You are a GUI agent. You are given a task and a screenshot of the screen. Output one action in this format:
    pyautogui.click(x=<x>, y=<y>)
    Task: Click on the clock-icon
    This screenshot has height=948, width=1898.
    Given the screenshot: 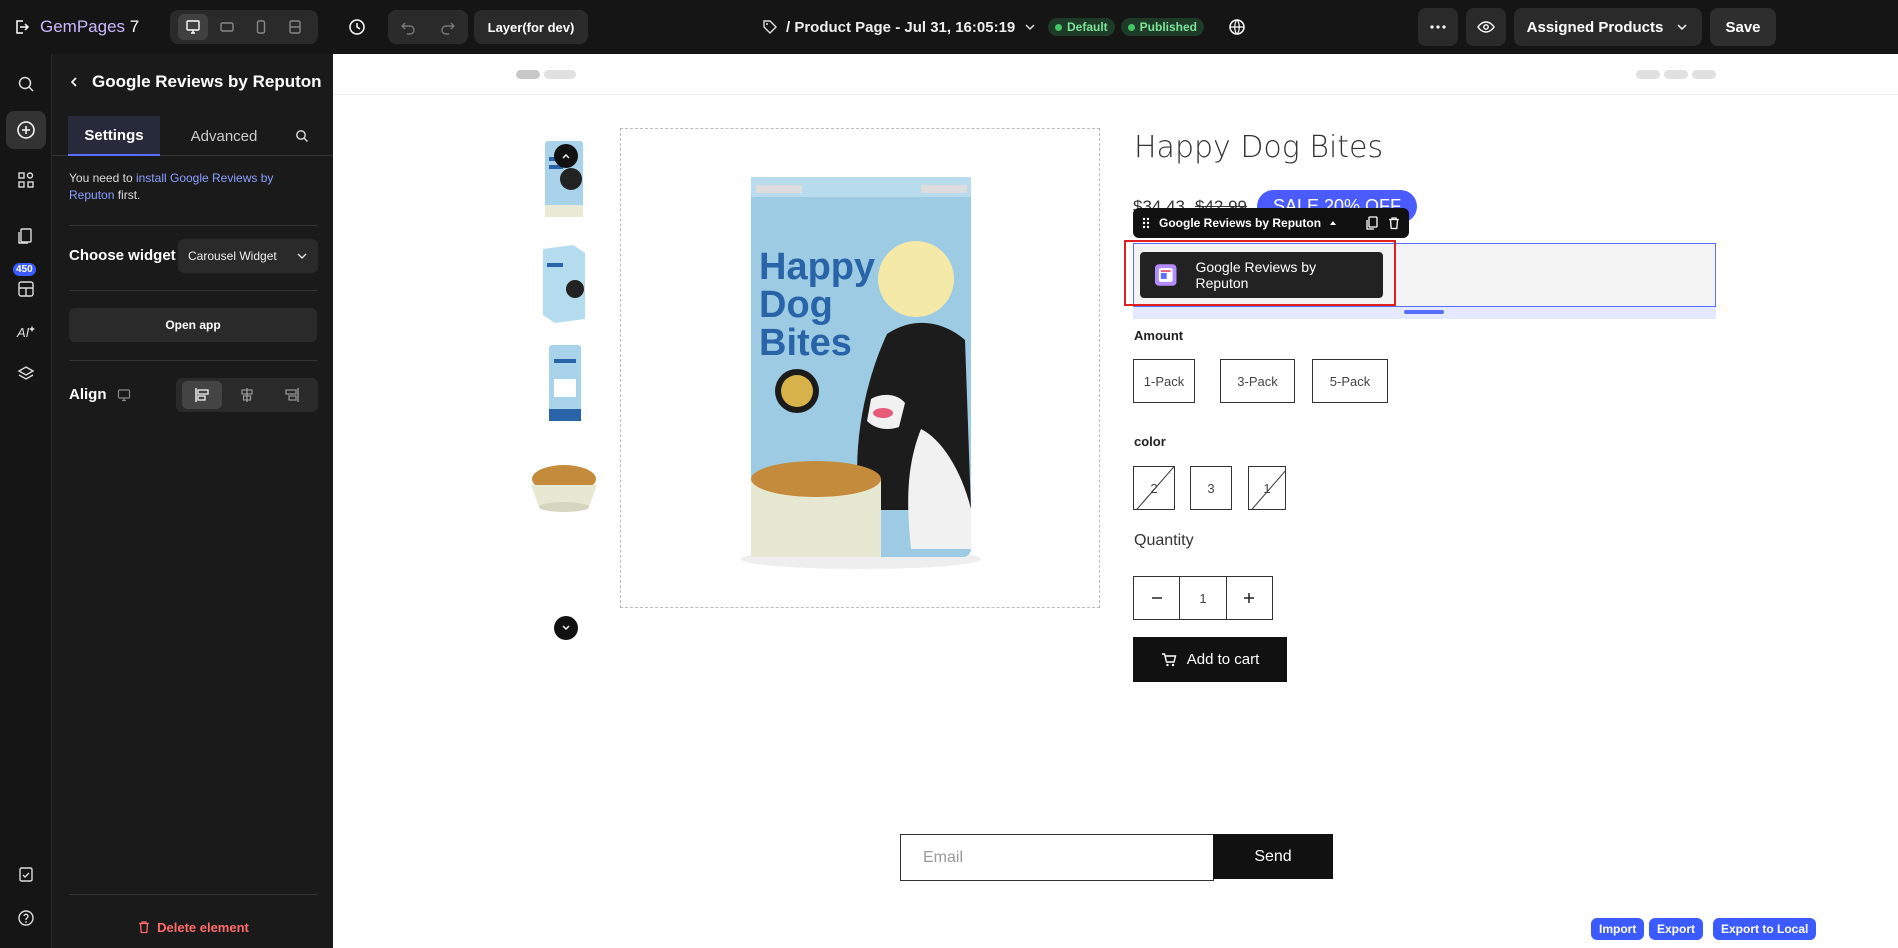 What is the action you would take?
    pyautogui.click(x=357, y=27)
    